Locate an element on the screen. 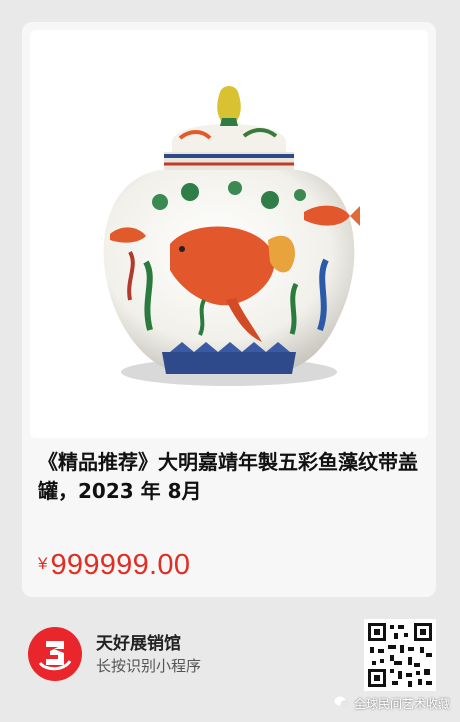 The image size is (460, 722). watermark: 全球民间艺术收藏 is located at coordinates (392, 703).